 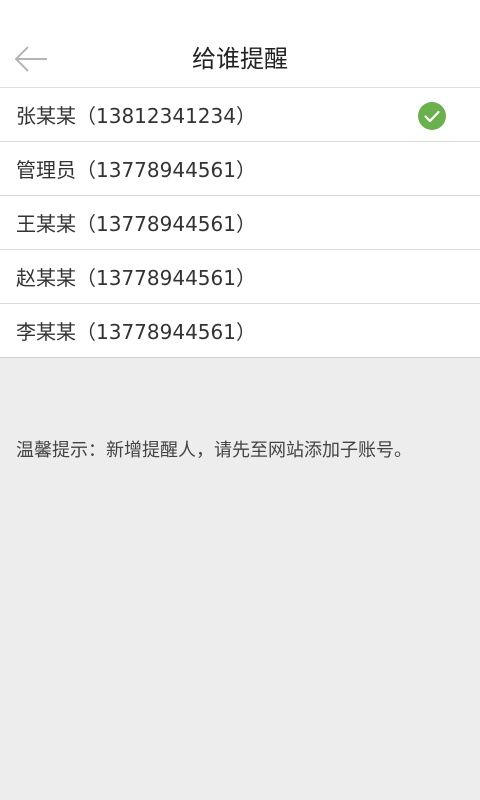 I want to click on recipient-label: 管理员（13778944561）, so click(x=136, y=170).